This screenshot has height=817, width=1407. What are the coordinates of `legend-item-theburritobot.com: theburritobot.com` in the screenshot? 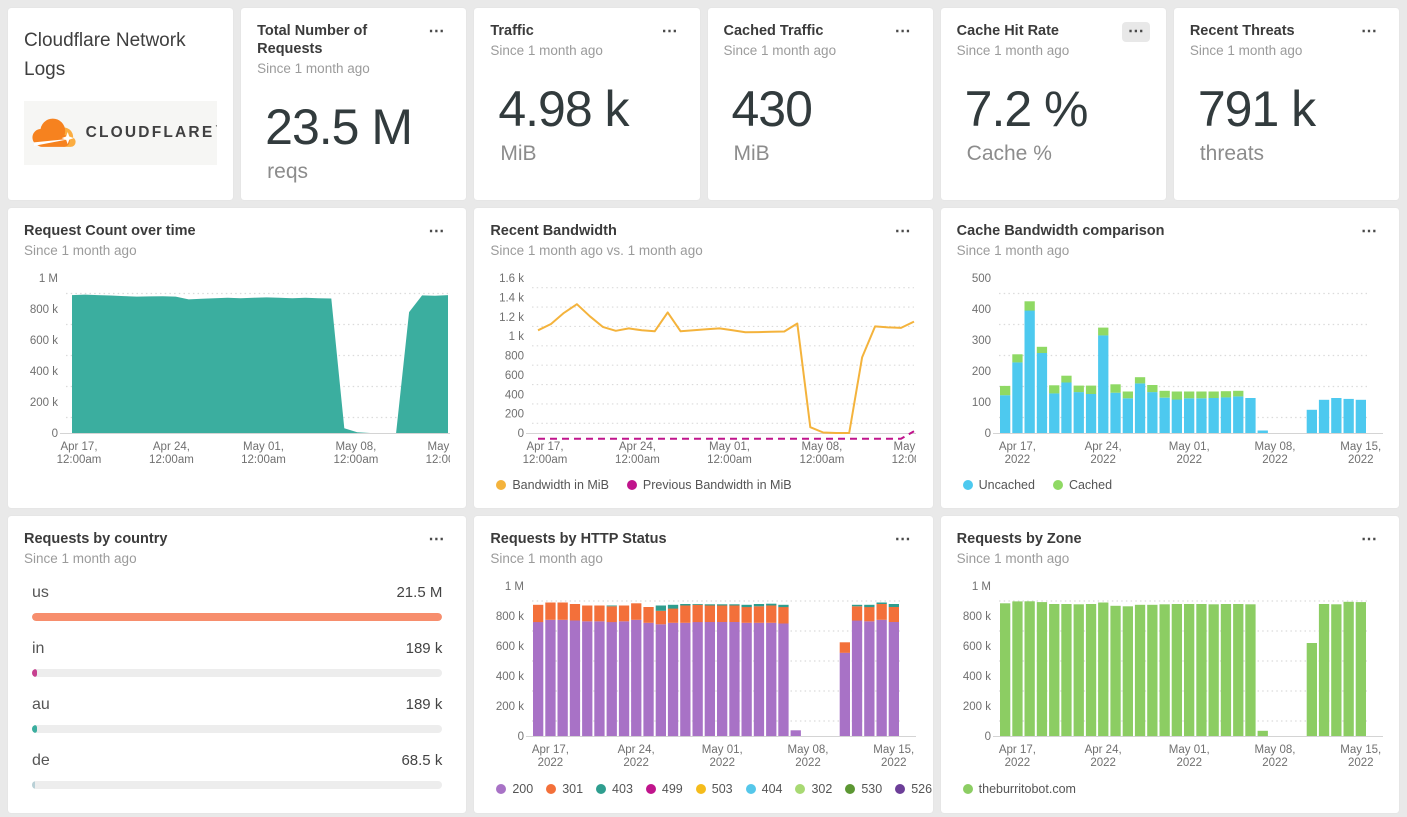 It's located at (1019, 789).